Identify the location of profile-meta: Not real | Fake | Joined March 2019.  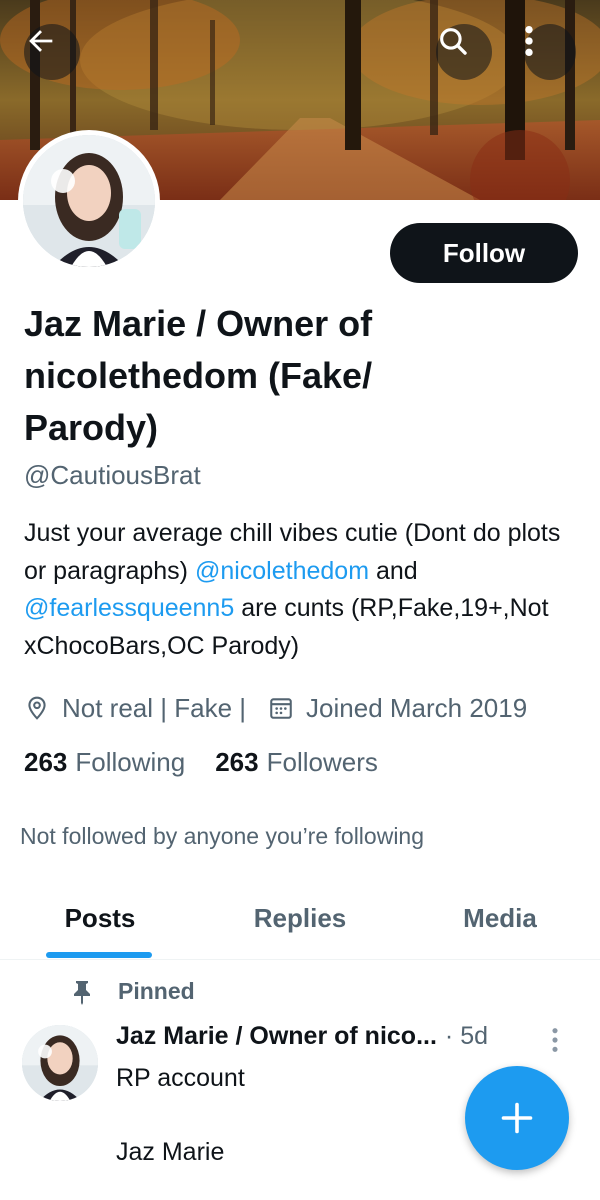
(275, 708).